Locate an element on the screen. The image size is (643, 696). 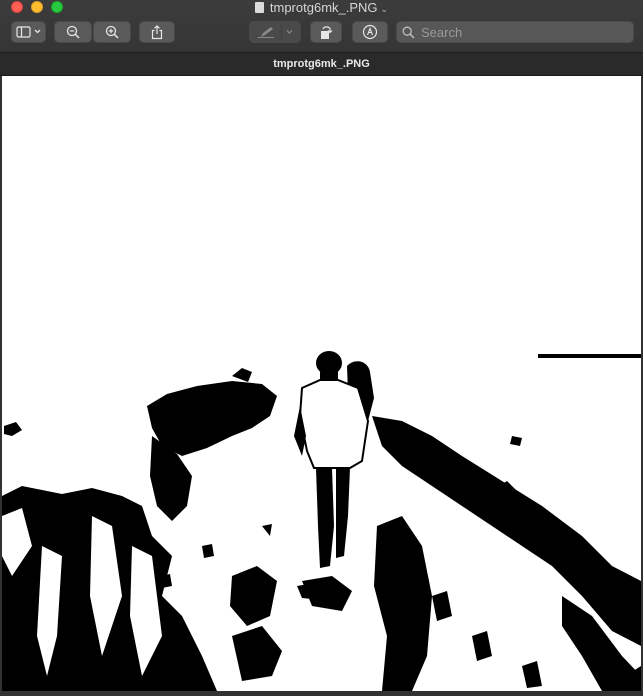
share-button is located at coordinates (157, 32).